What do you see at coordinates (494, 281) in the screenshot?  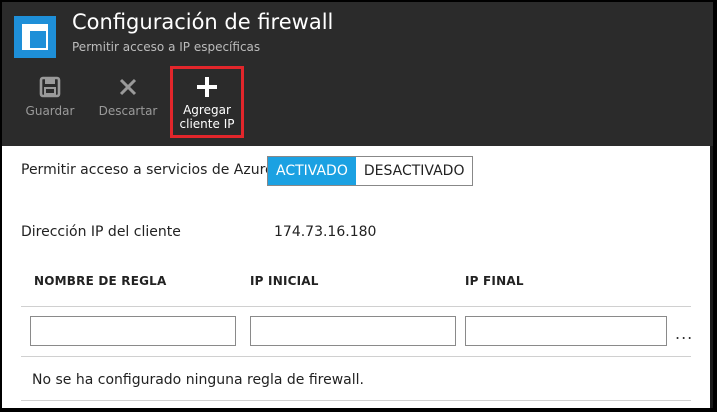 I see `column-header-end-ip: IP FINAL` at bounding box center [494, 281].